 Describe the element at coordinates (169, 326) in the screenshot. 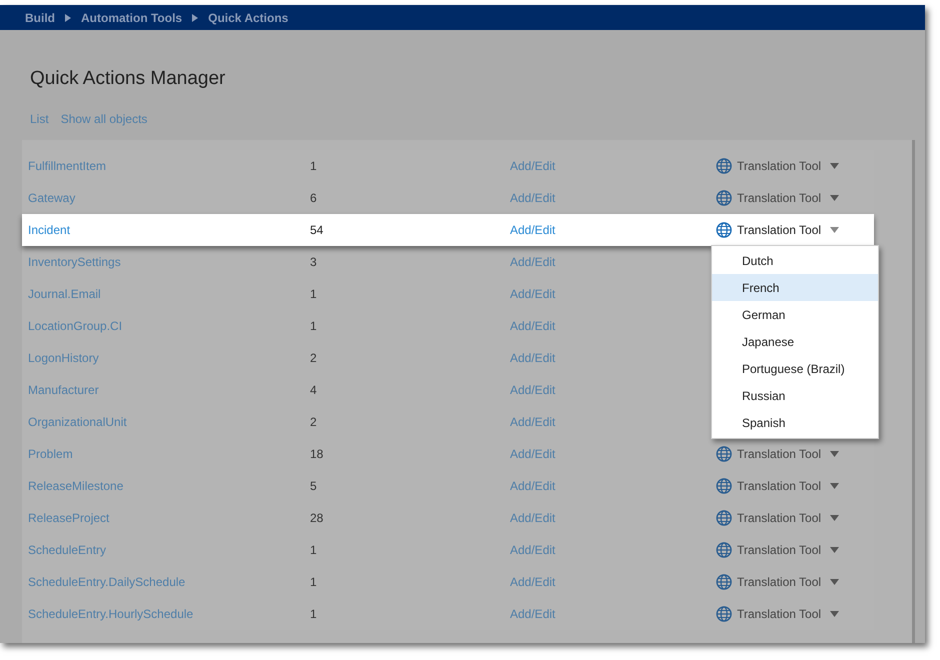

I see `object-link: LocationGroup.CI` at that location.